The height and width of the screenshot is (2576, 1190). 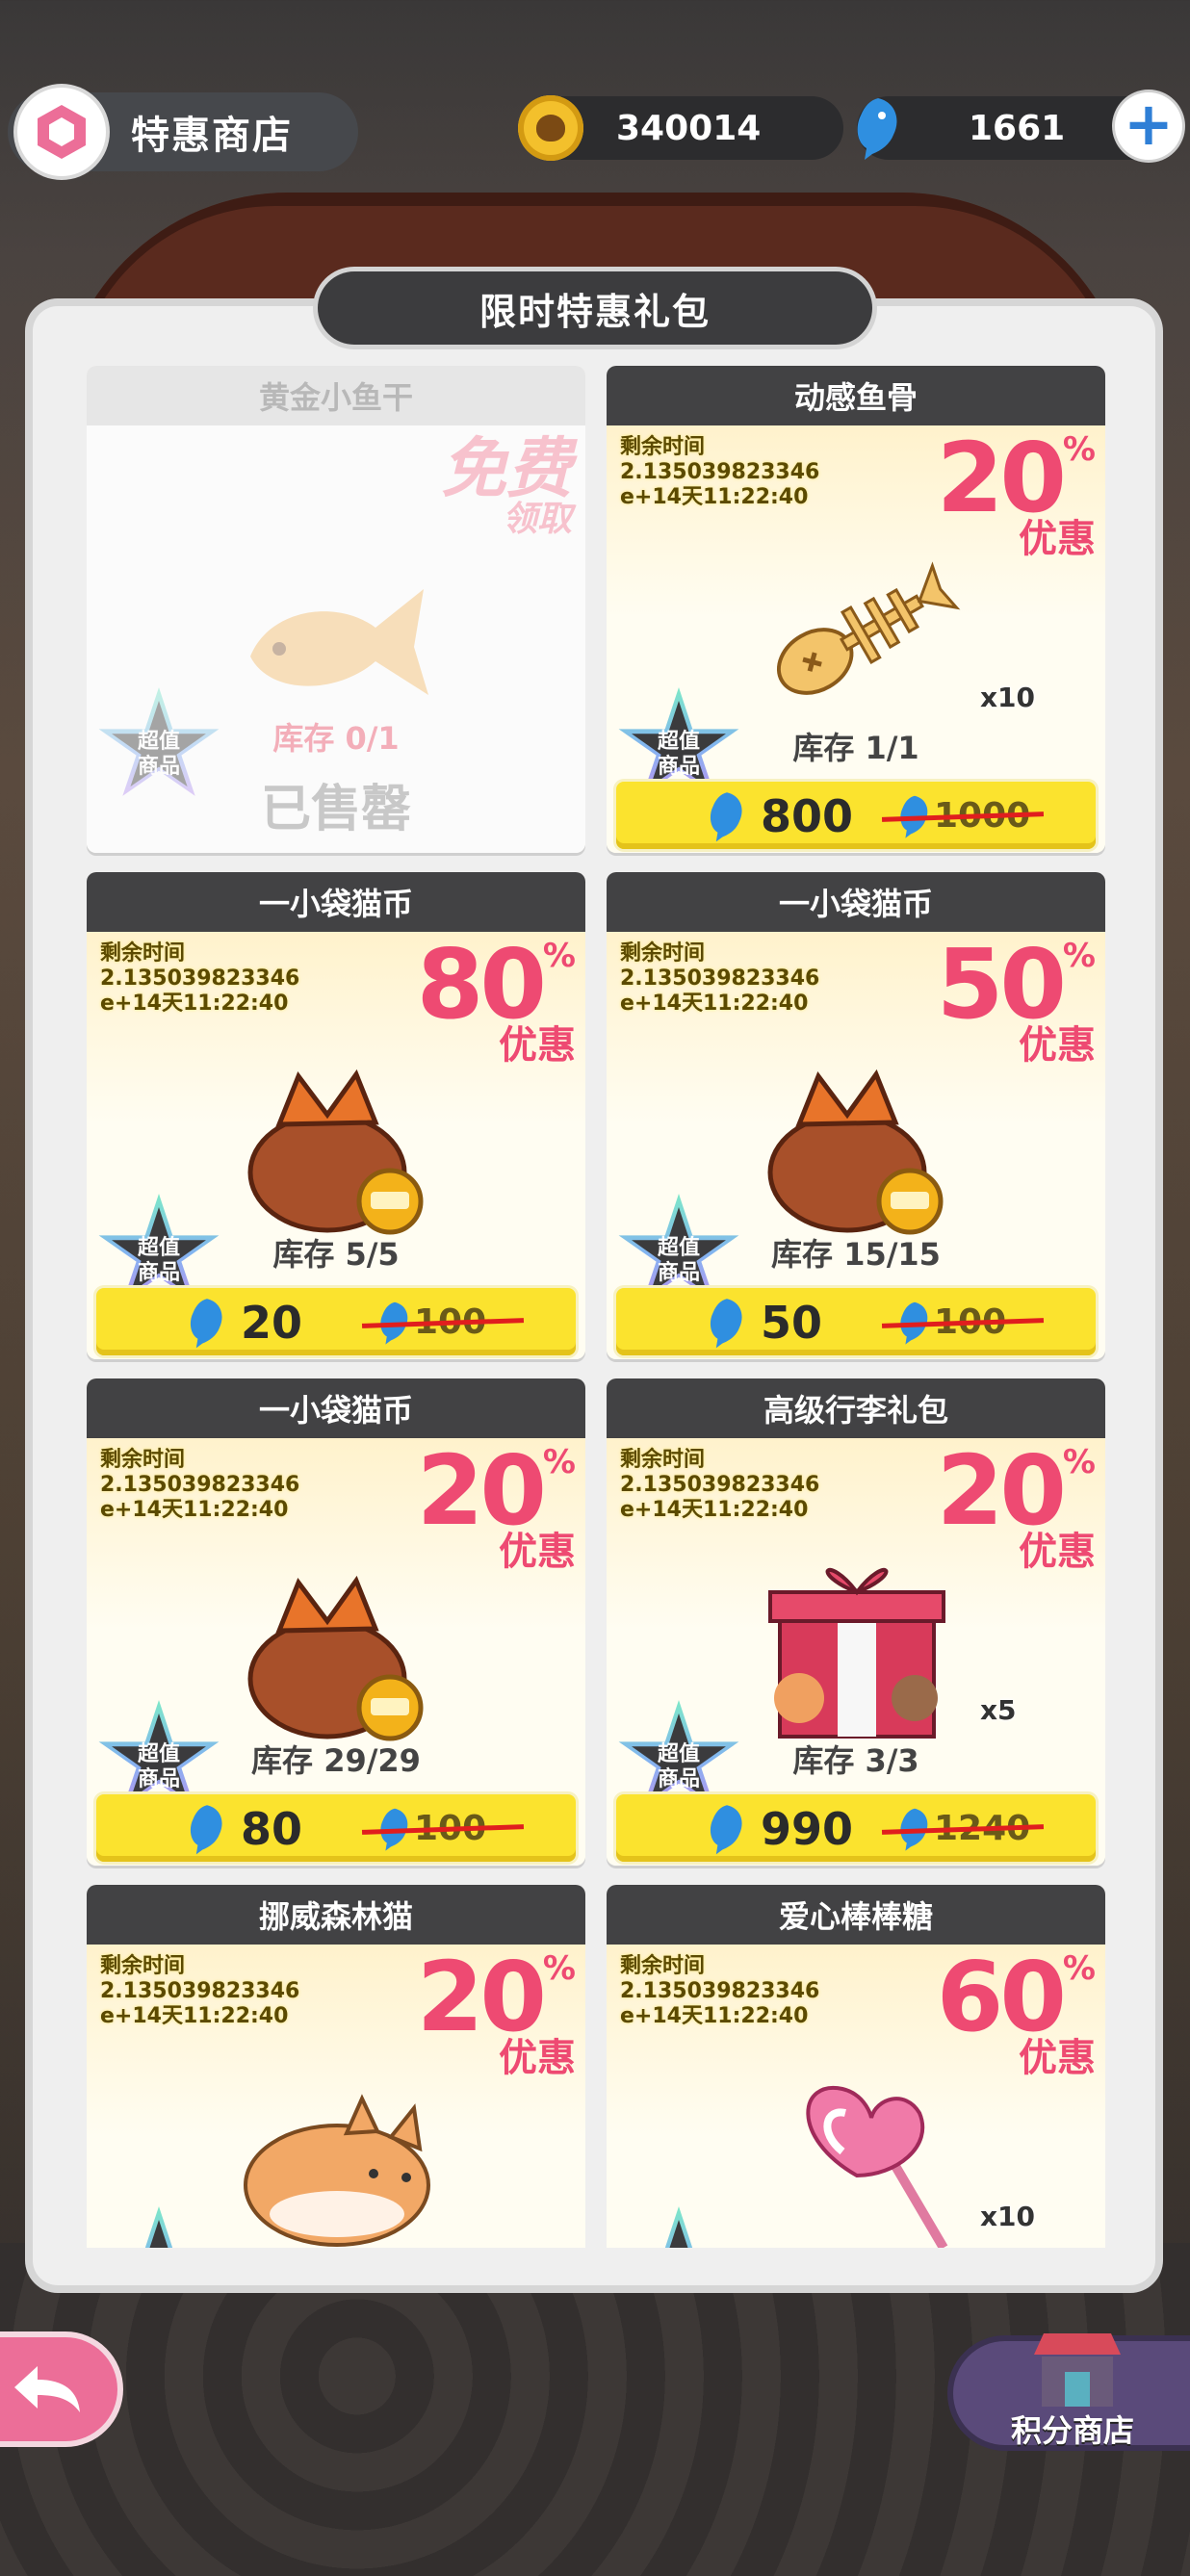 What do you see at coordinates (595, 308) in the screenshot?
I see `panel-title: 限时特惠礼包` at bounding box center [595, 308].